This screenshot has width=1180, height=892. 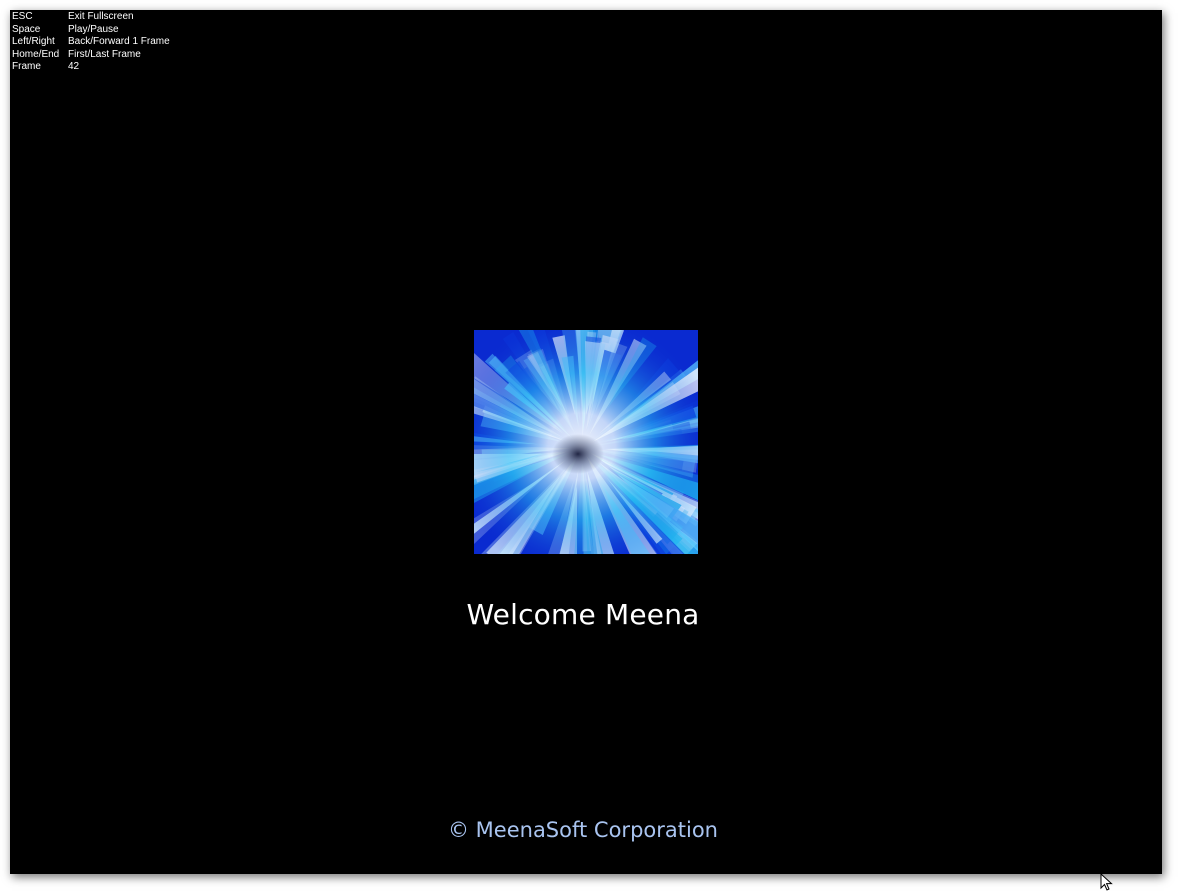 What do you see at coordinates (93, 29) in the screenshot?
I see `help-action: Play/Pause` at bounding box center [93, 29].